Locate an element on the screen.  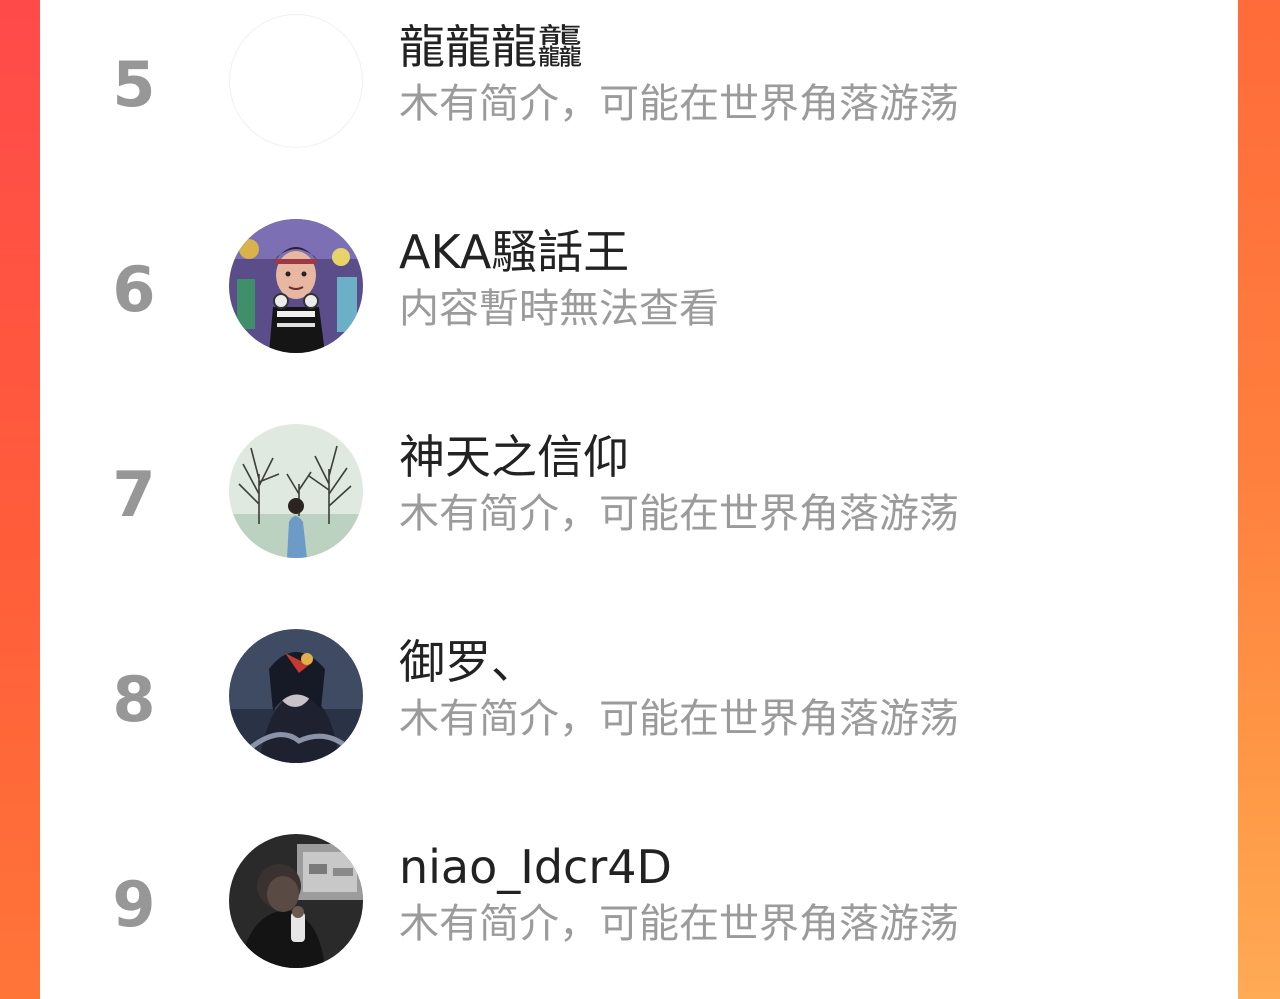
user-name: niao_Idcr4D is located at coordinates (535, 867).